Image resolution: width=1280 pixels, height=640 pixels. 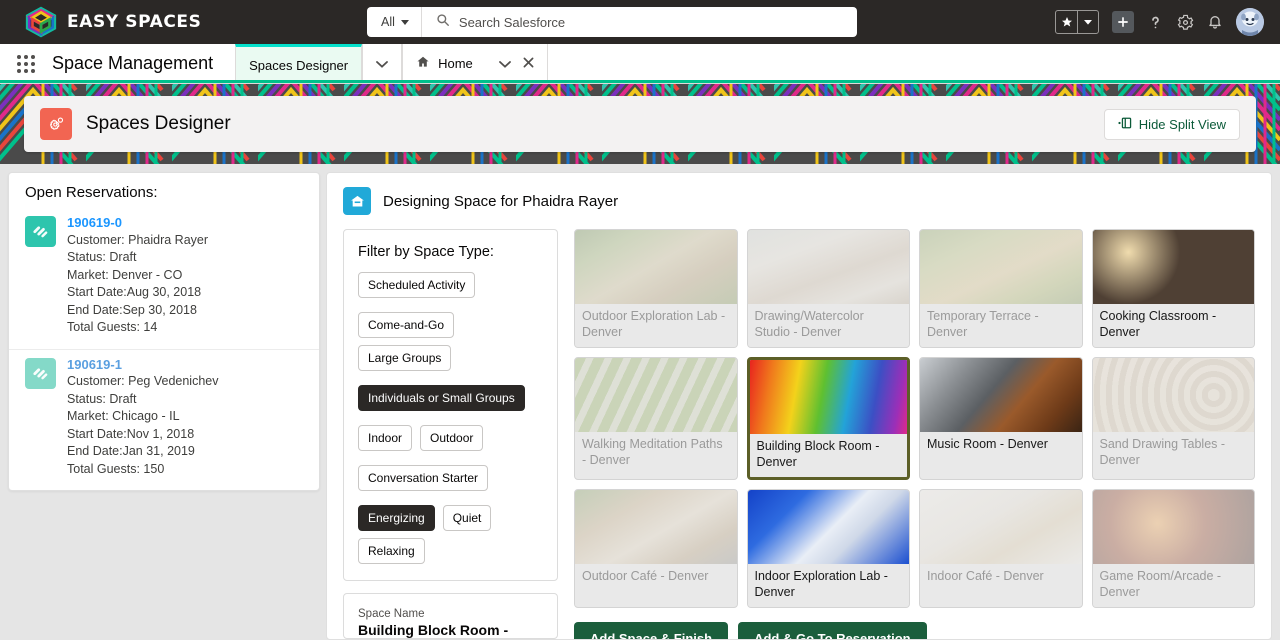 What do you see at coordinates (41, 22) in the screenshot?
I see `hexagon-logo-icon` at bounding box center [41, 22].